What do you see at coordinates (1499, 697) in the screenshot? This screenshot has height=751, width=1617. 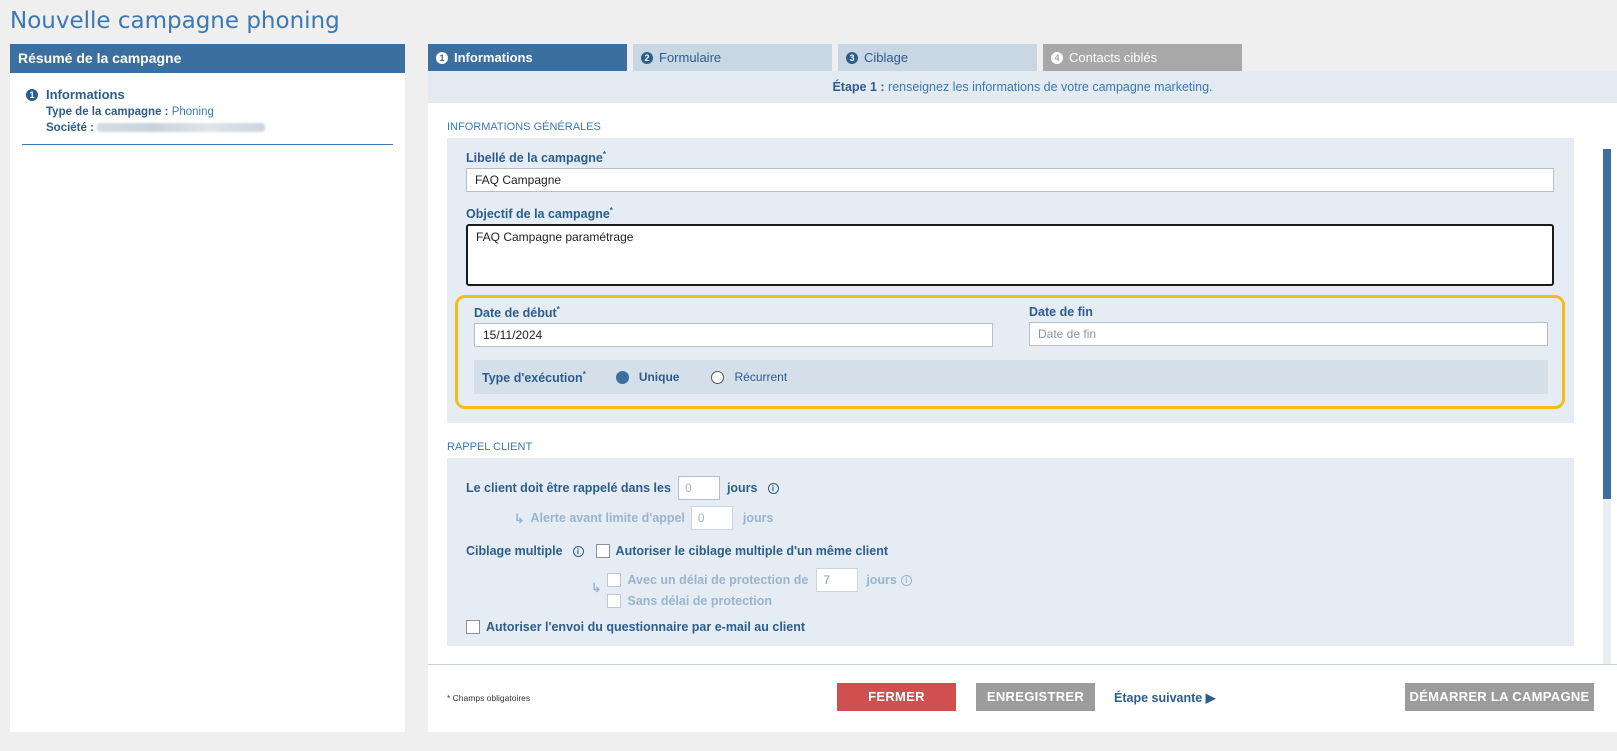 I see `demarrer-button: DÉMARRER LA CAMPAGNE` at bounding box center [1499, 697].